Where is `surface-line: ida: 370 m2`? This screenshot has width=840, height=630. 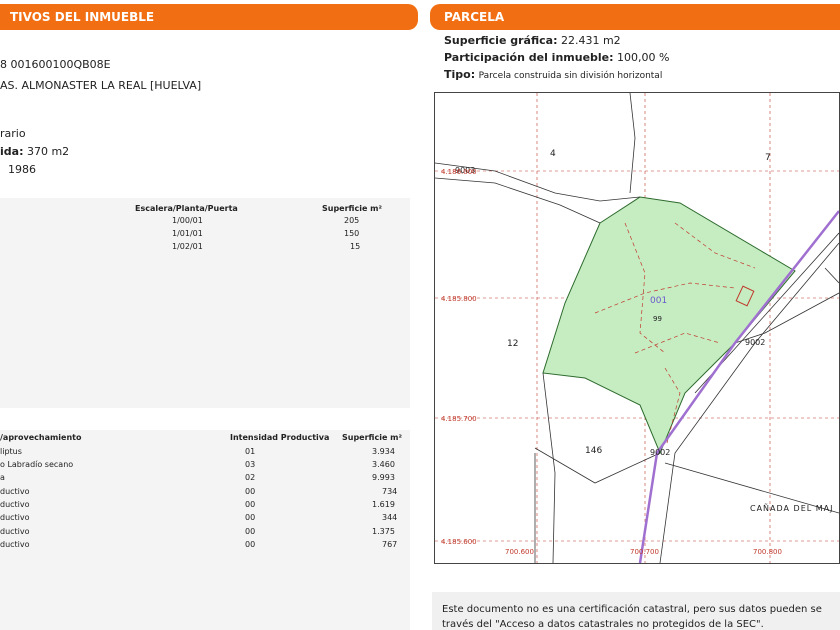
surface-line: ida: 370 m2 is located at coordinates (34, 151).